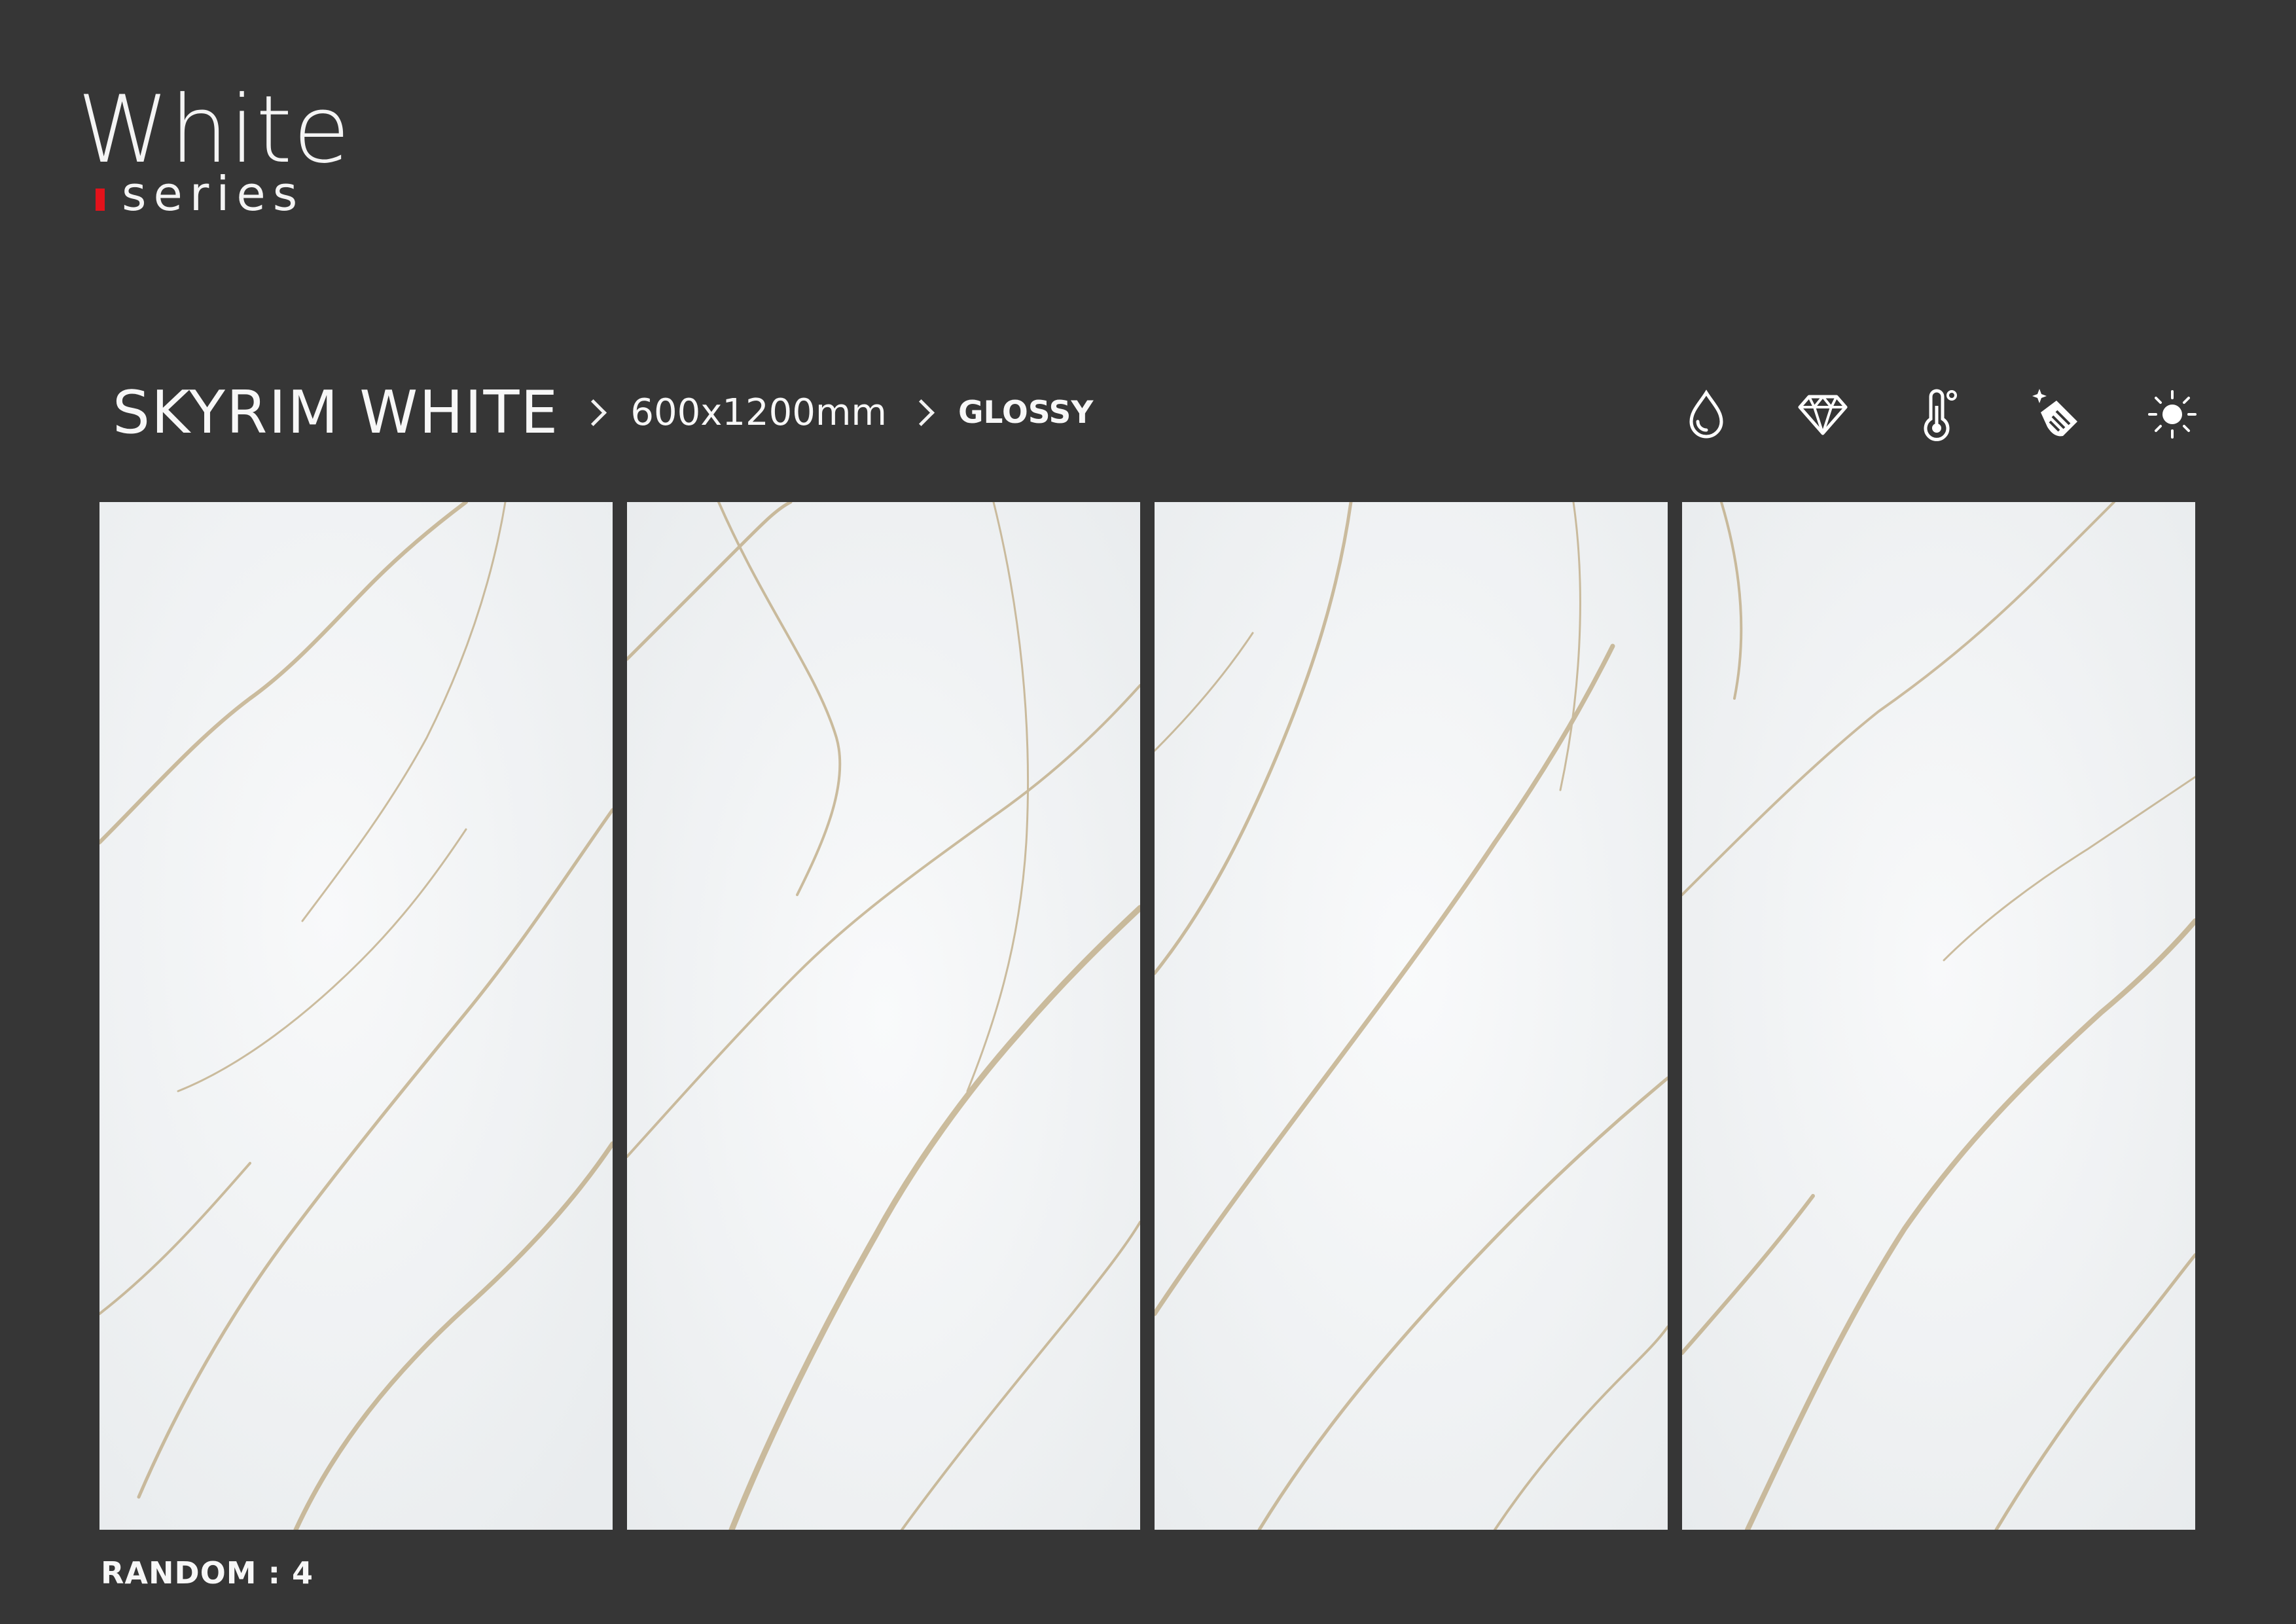  What do you see at coordinates (100, 200) in the screenshot?
I see `logo-red-mark` at bounding box center [100, 200].